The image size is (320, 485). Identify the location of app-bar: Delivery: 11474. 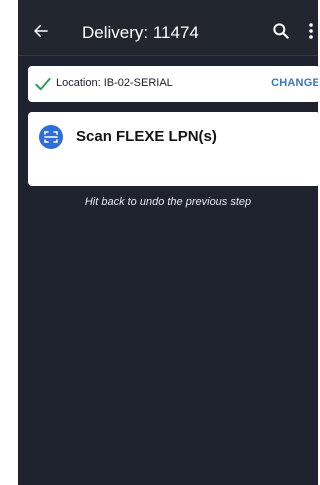
(168, 28).